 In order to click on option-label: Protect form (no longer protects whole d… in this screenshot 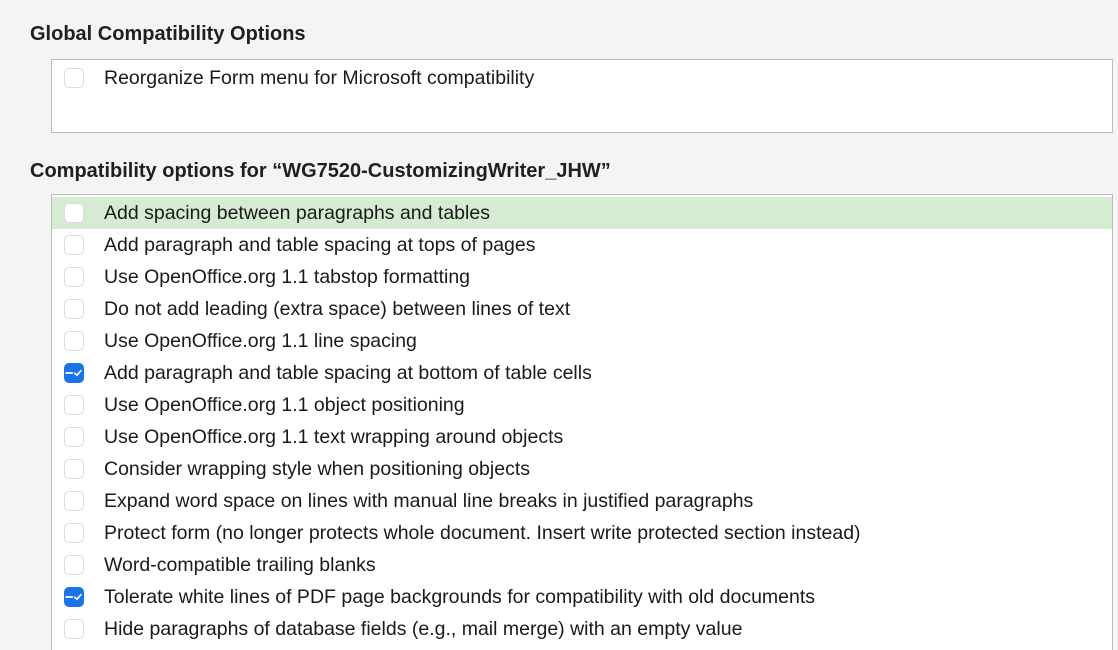, I will do `click(482, 532)`.